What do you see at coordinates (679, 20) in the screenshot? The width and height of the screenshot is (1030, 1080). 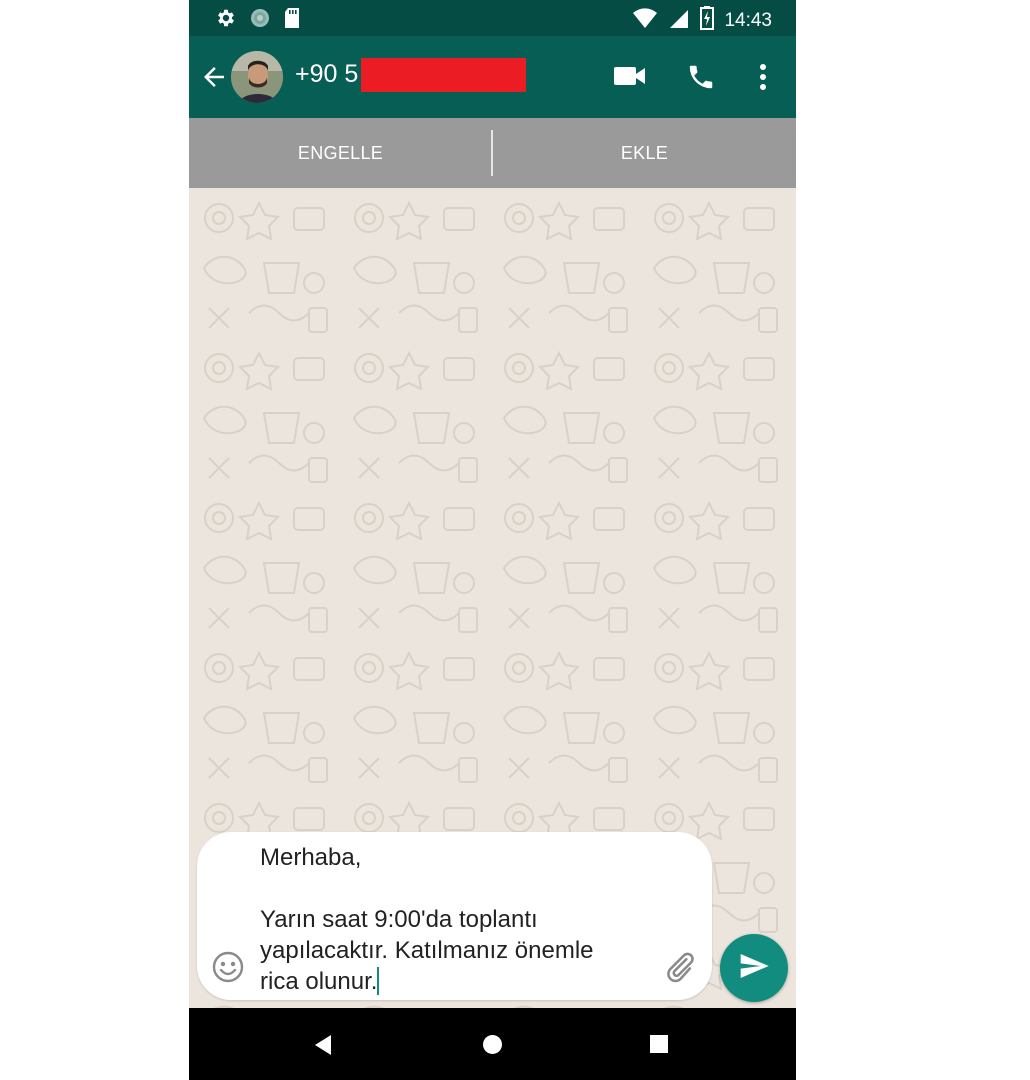 I see `signal-icon` at bounding box center [679, 20].